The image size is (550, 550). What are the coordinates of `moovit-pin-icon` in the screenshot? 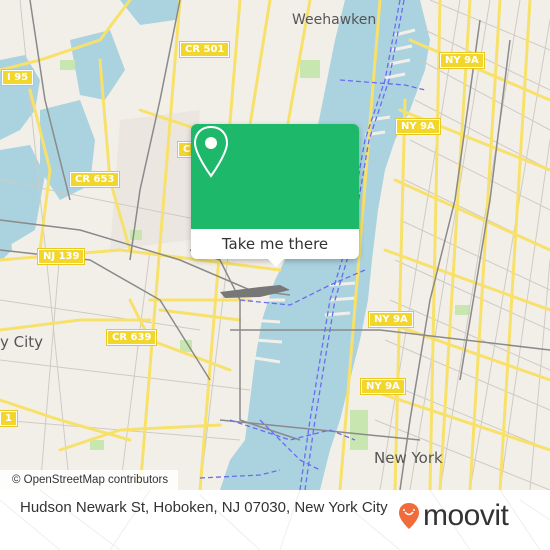 It's located at (409, 516).